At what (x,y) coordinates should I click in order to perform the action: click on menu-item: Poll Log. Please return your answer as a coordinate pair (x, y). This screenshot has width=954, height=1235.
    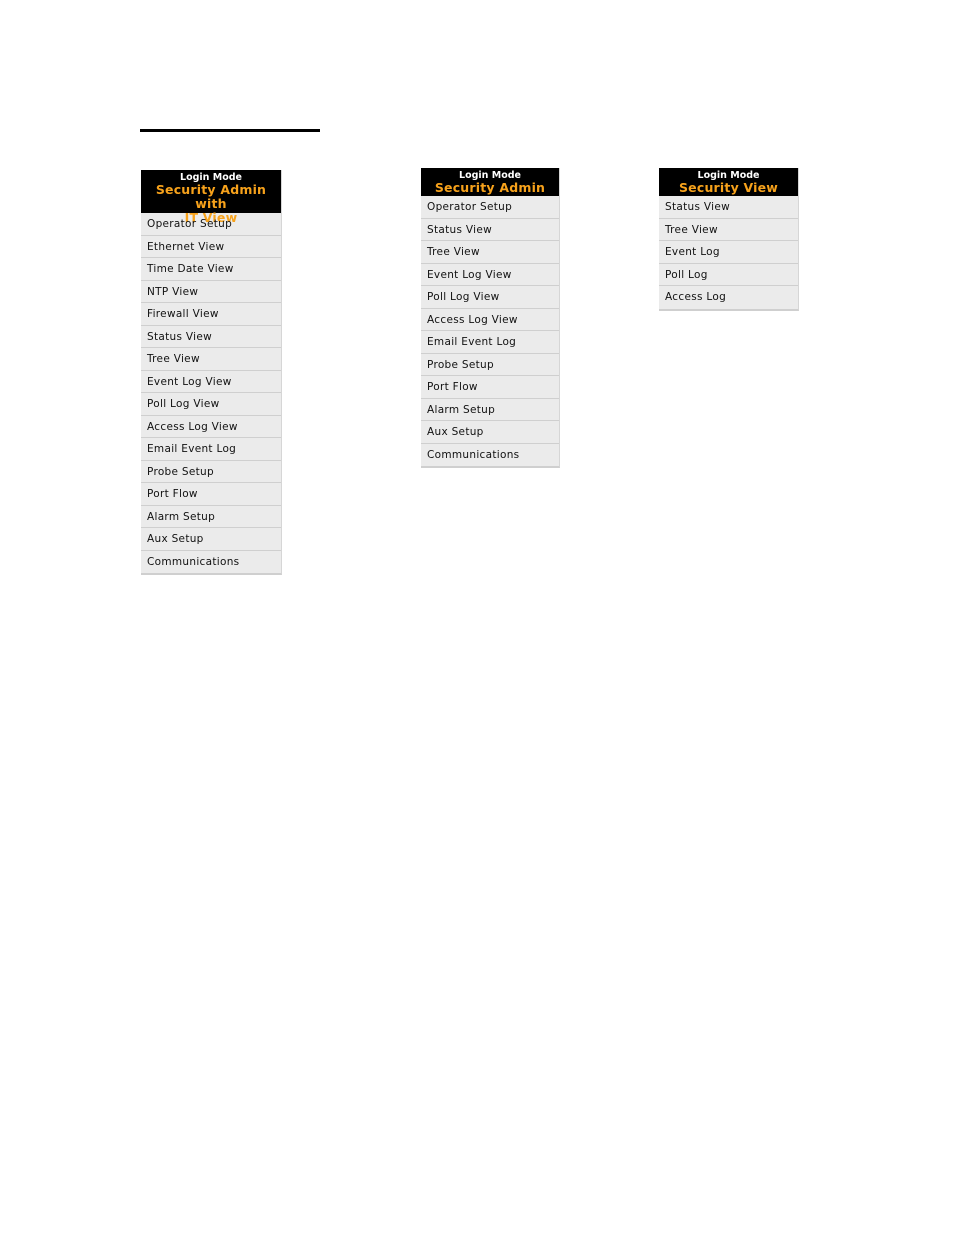
    Looking at the image, I should click on (728, 275).